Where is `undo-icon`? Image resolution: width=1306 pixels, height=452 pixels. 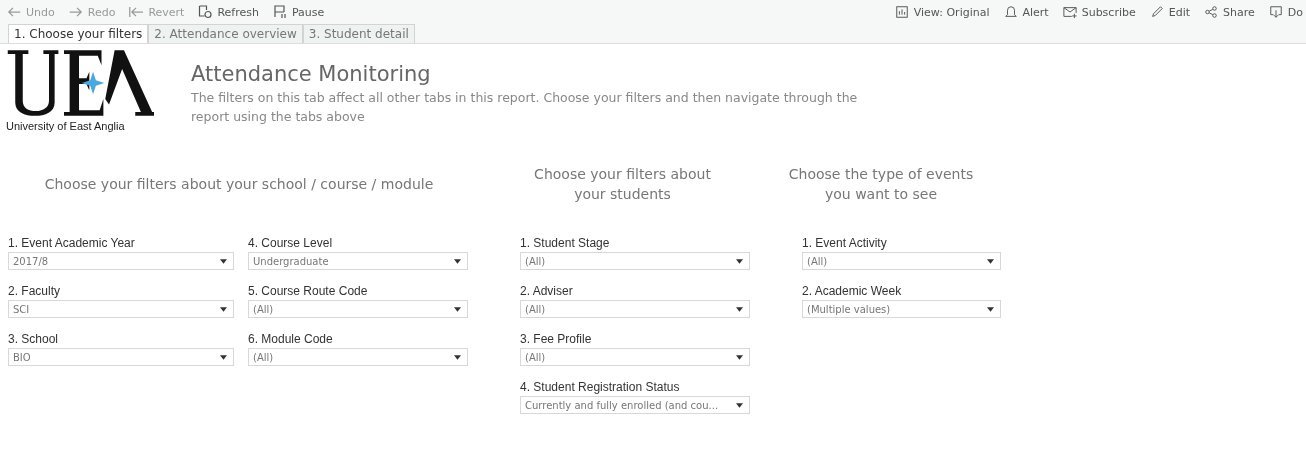
undo-icon is located at coordinates (14, 12).